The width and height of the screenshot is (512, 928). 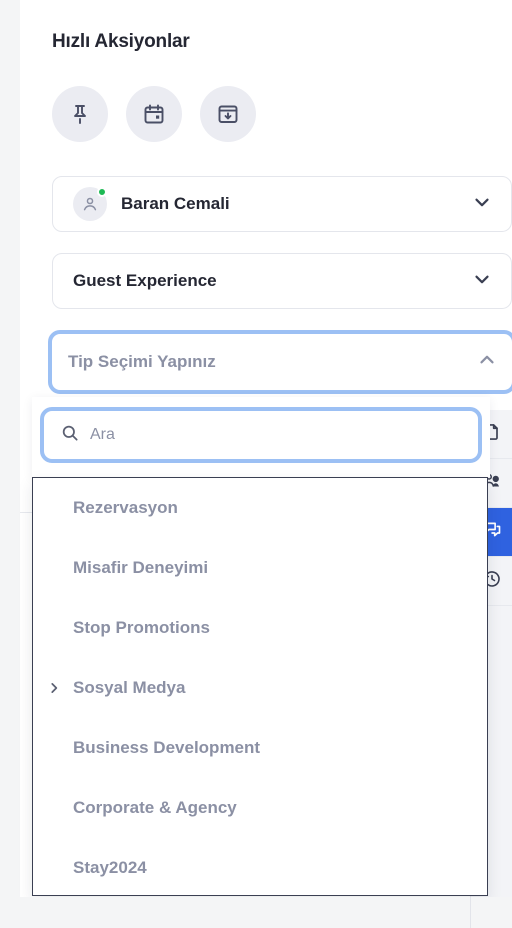 What do you see at coordinates (90, 204) in the screenshot?
I see `avatar` at bounding box center [90, 204].